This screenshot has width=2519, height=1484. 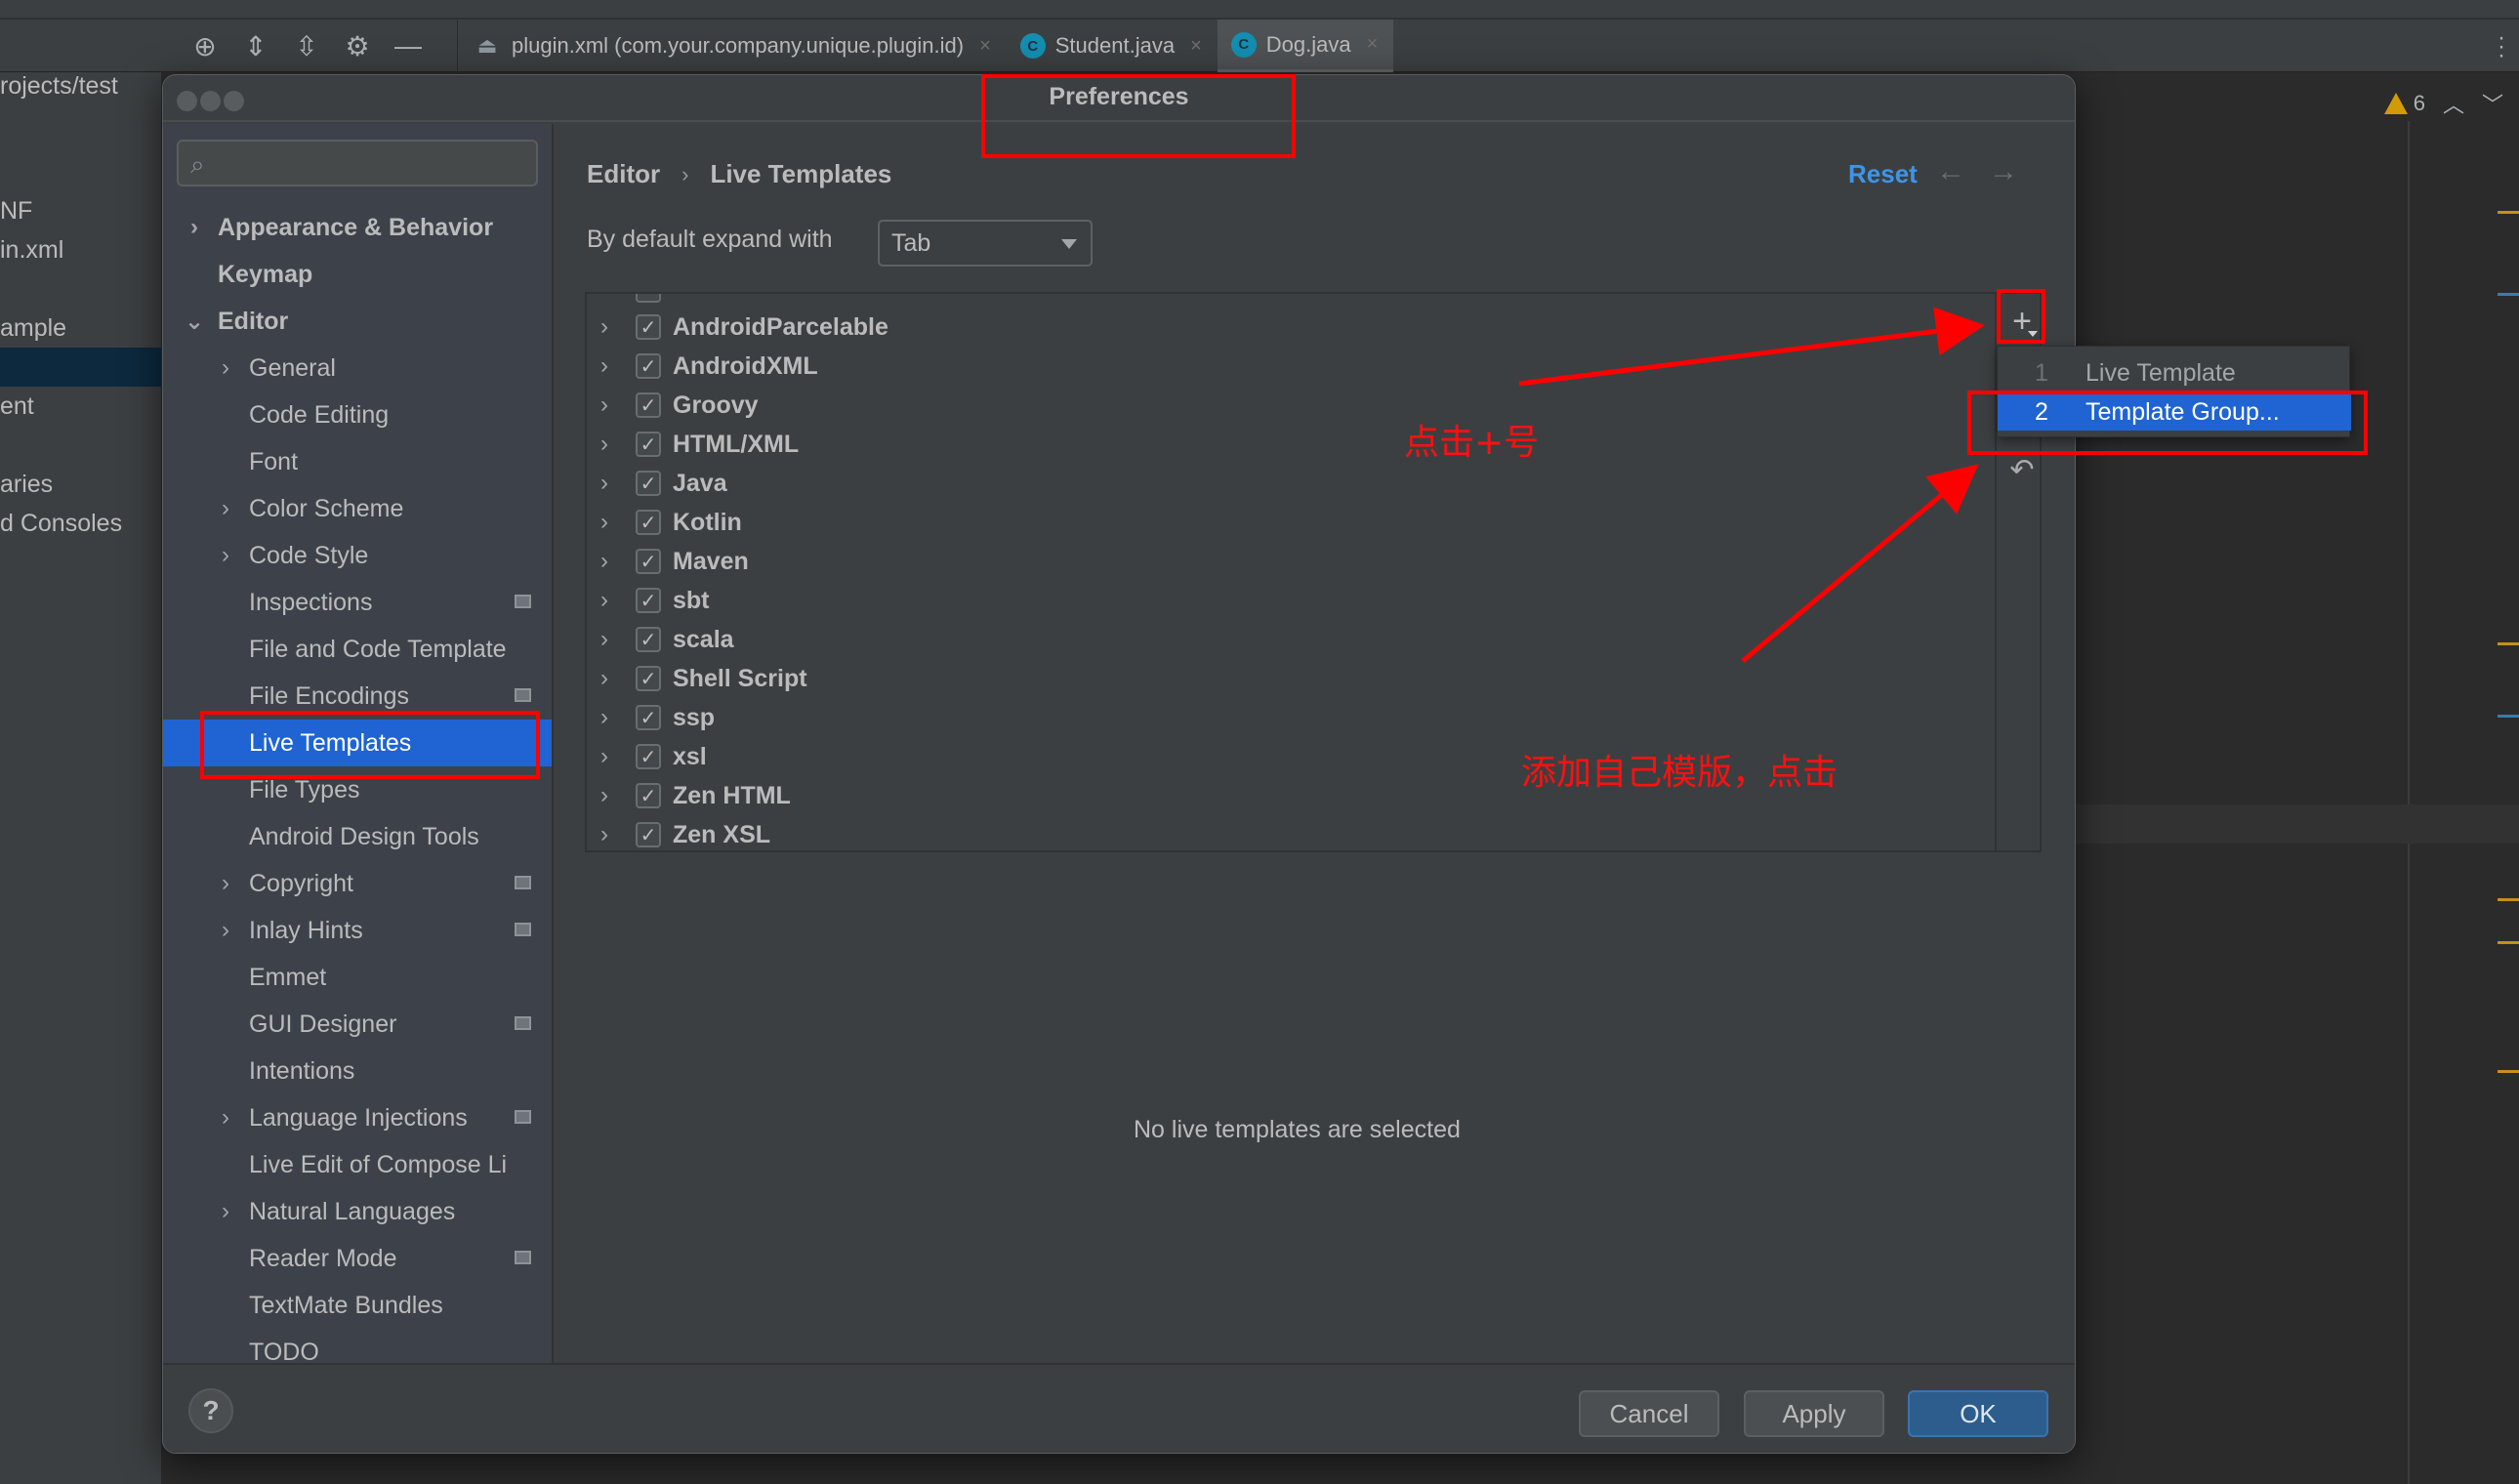 What do you see at coordinates (357, 603) in the screenshot?
I see `sidebar-item-inspections: Inspections` at bounding box center [357, 603].